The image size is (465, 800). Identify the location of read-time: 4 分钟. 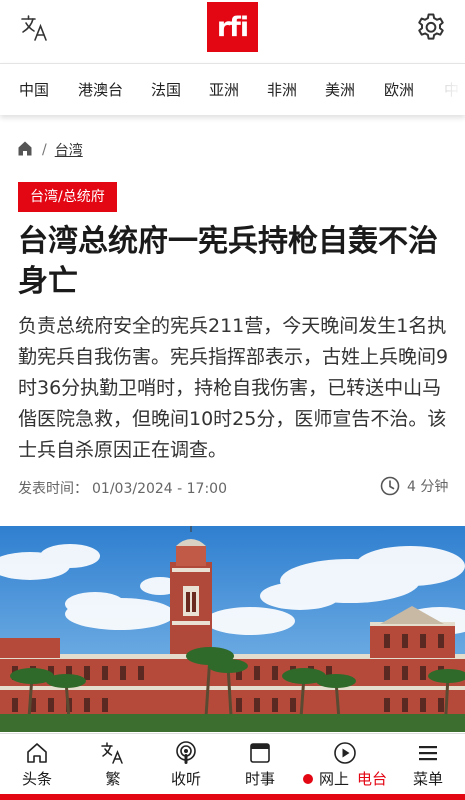
(414, 486).